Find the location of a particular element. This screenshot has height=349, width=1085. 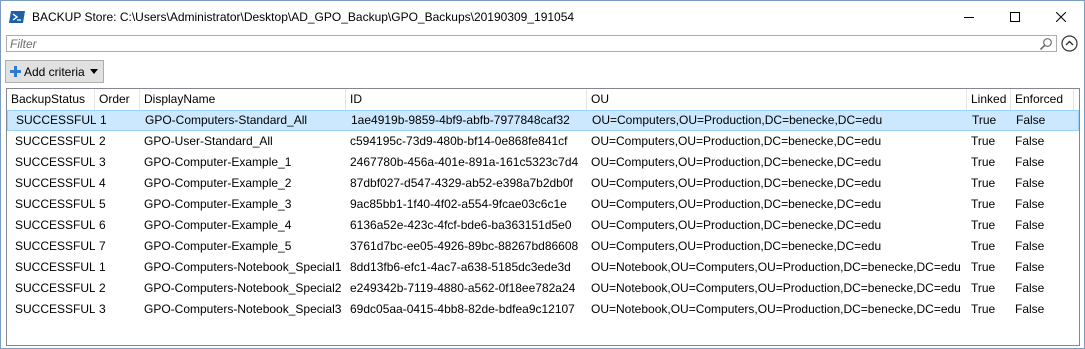

maximize-button is located at coordinates (1015, 16).